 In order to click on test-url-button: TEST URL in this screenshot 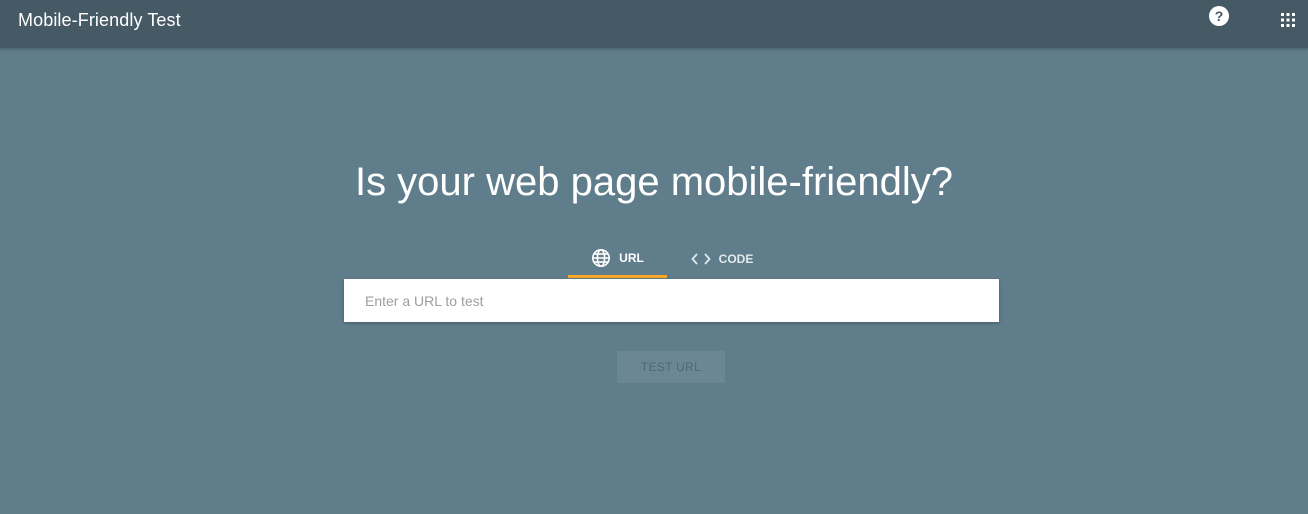, I will do `click(671, 367)`.